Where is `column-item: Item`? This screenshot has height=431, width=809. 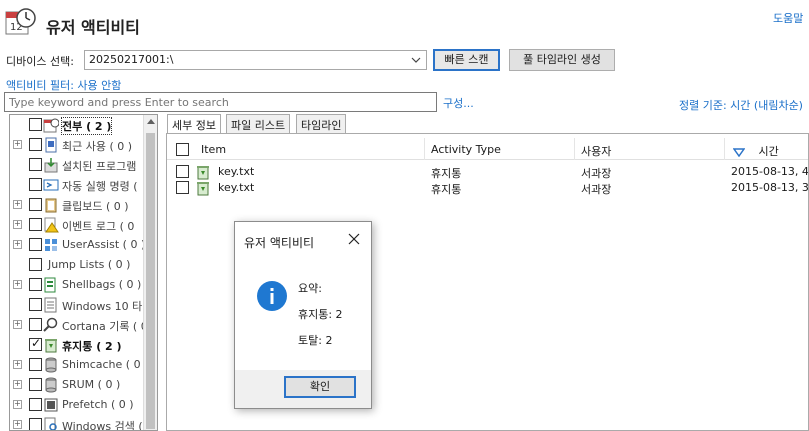
column-item: Item is located at coordinates (310, 149).